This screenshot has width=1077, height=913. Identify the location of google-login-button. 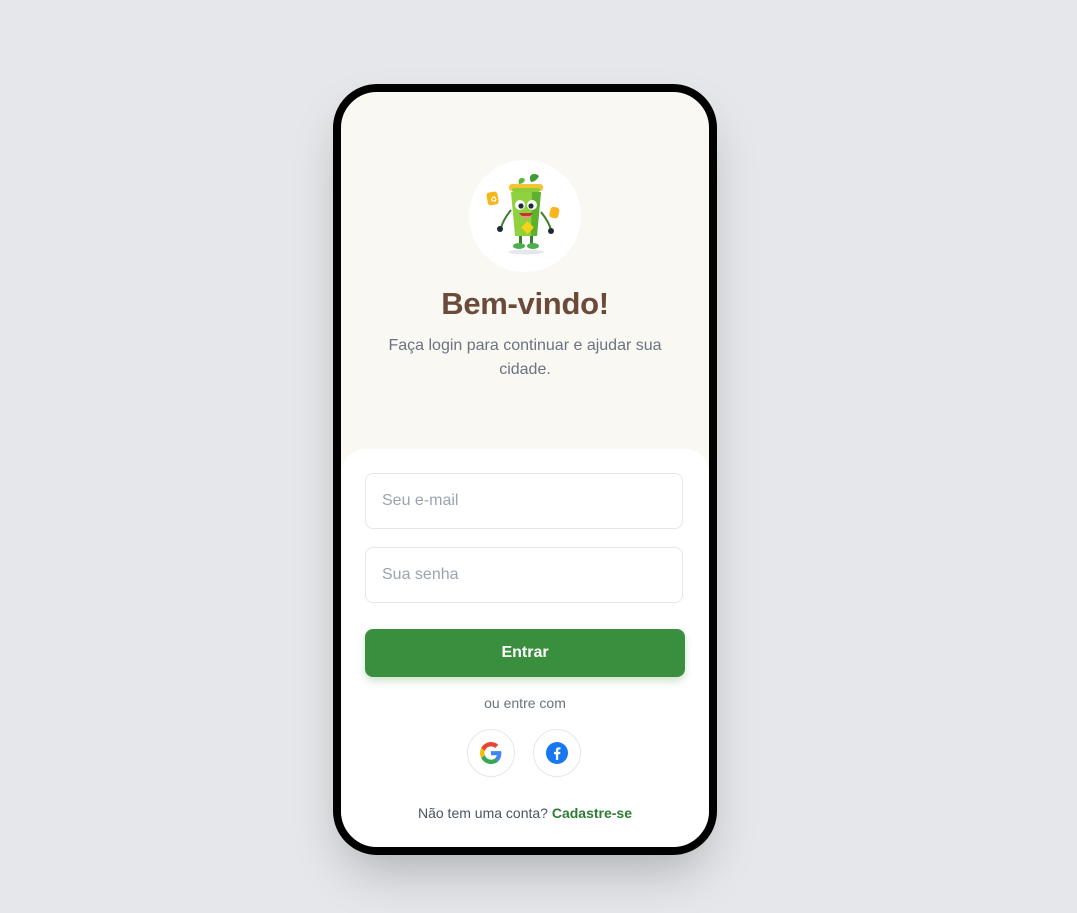
(491, 753).